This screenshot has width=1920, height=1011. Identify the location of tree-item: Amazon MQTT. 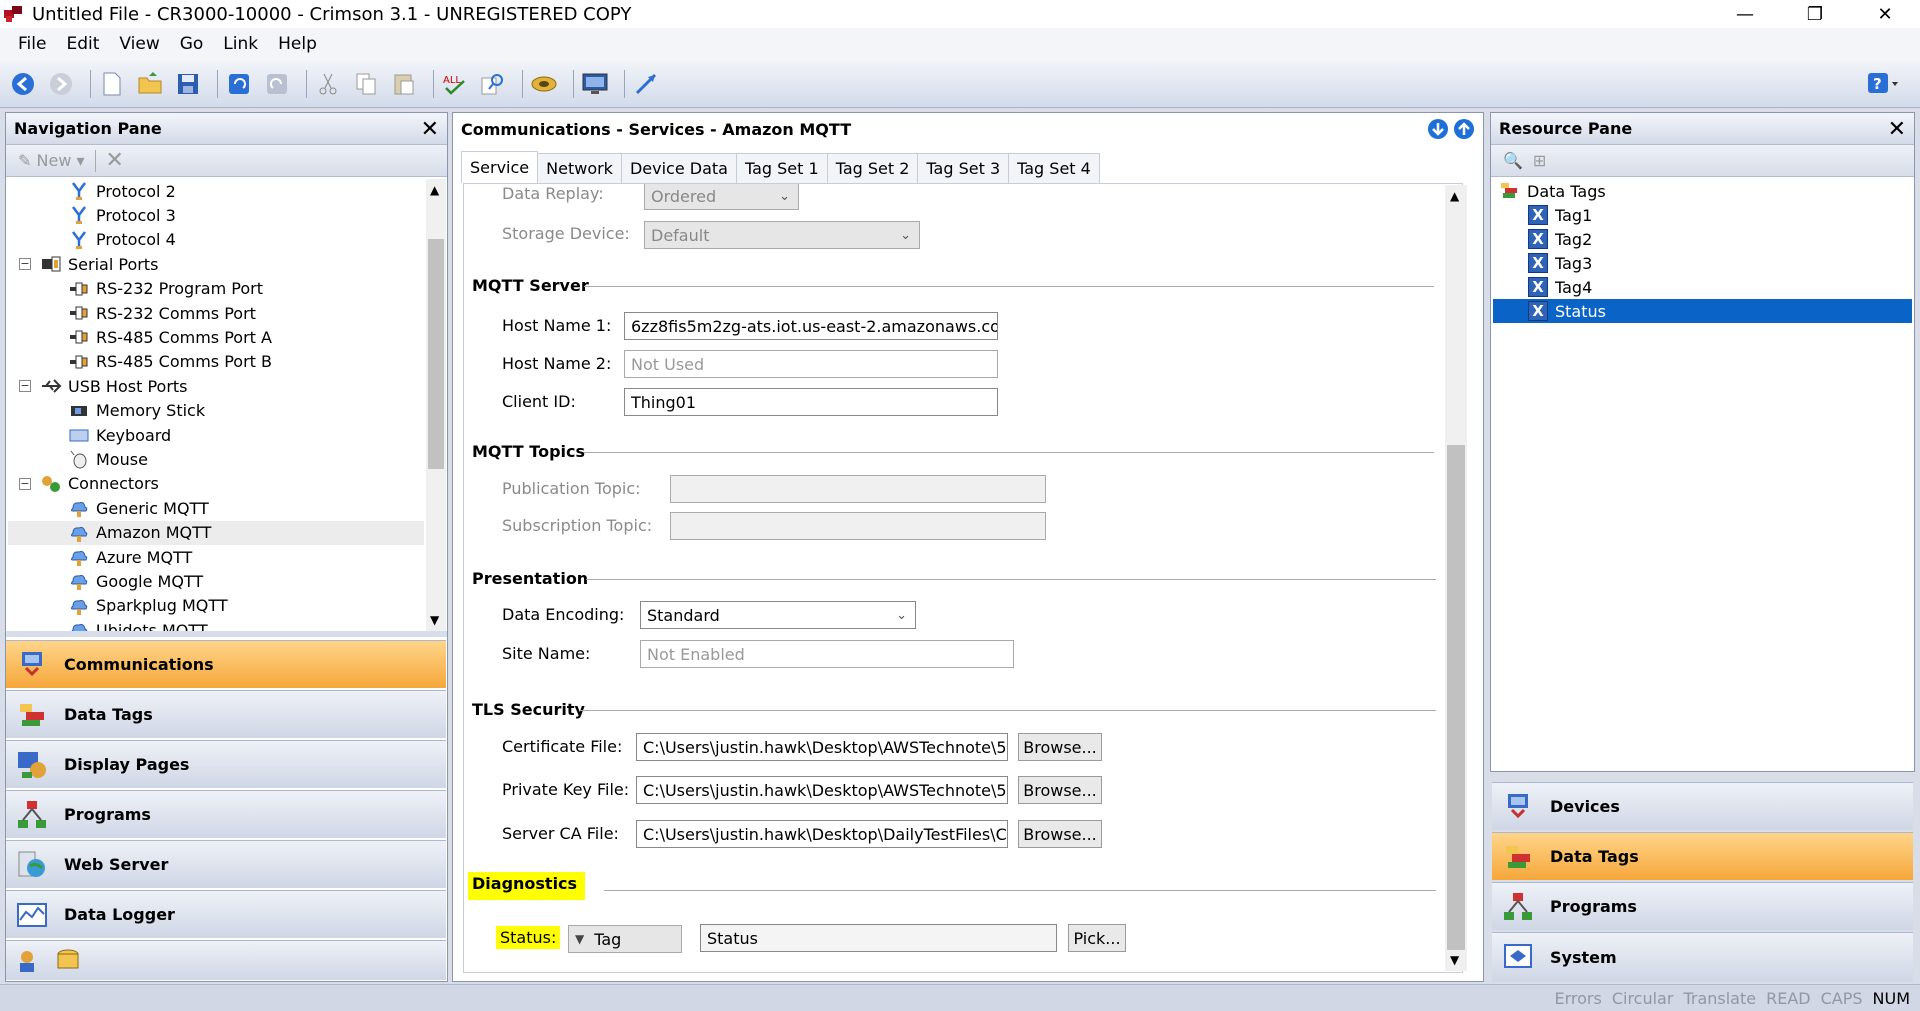
(139, 533).